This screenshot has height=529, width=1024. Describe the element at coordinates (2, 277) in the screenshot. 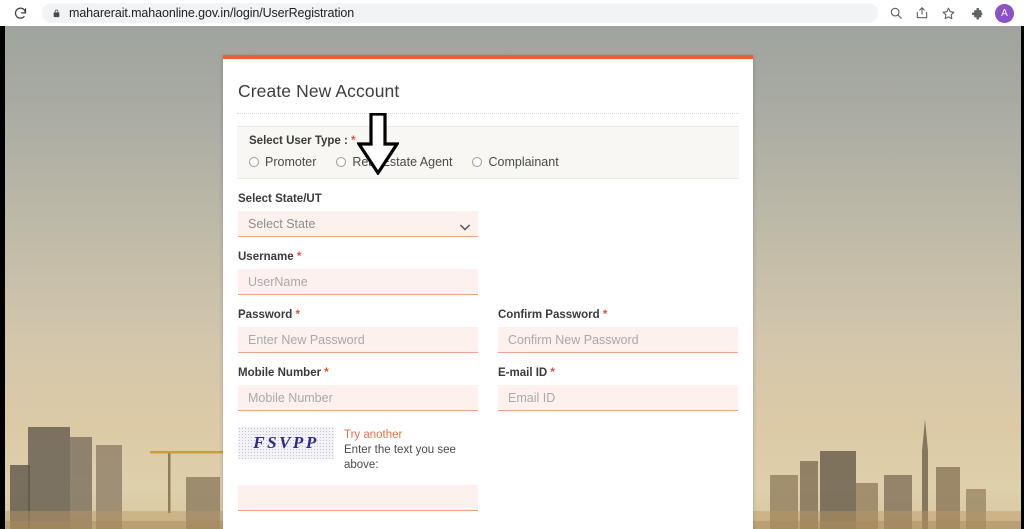

I see `viewport-left-border` at that location.